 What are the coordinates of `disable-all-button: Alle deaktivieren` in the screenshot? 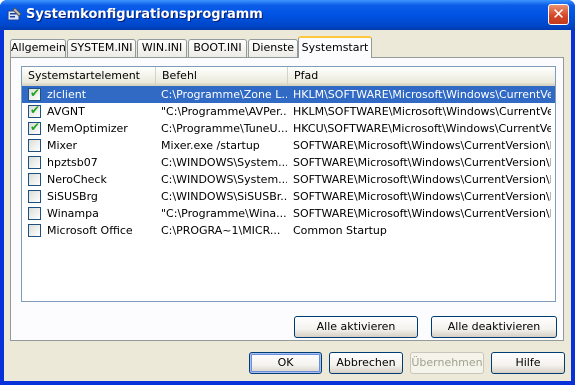 It's located at (494, 327).